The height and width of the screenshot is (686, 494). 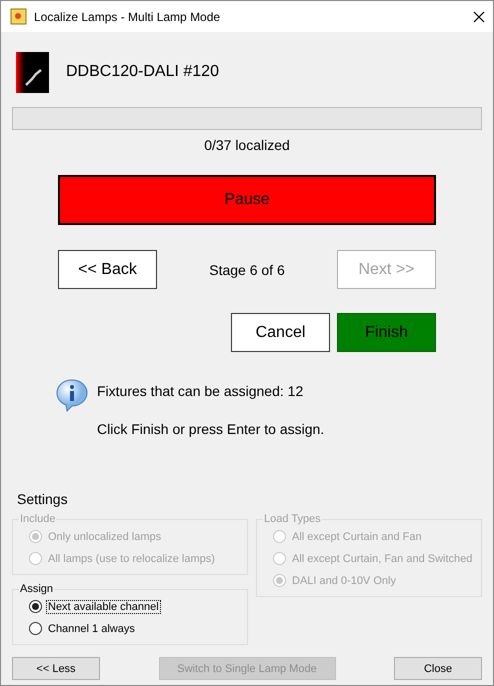 What do you see at coordinates (280, 332) in the screenshot?
I see `cancel-button: Cancel` at bounding box center [280, 332].